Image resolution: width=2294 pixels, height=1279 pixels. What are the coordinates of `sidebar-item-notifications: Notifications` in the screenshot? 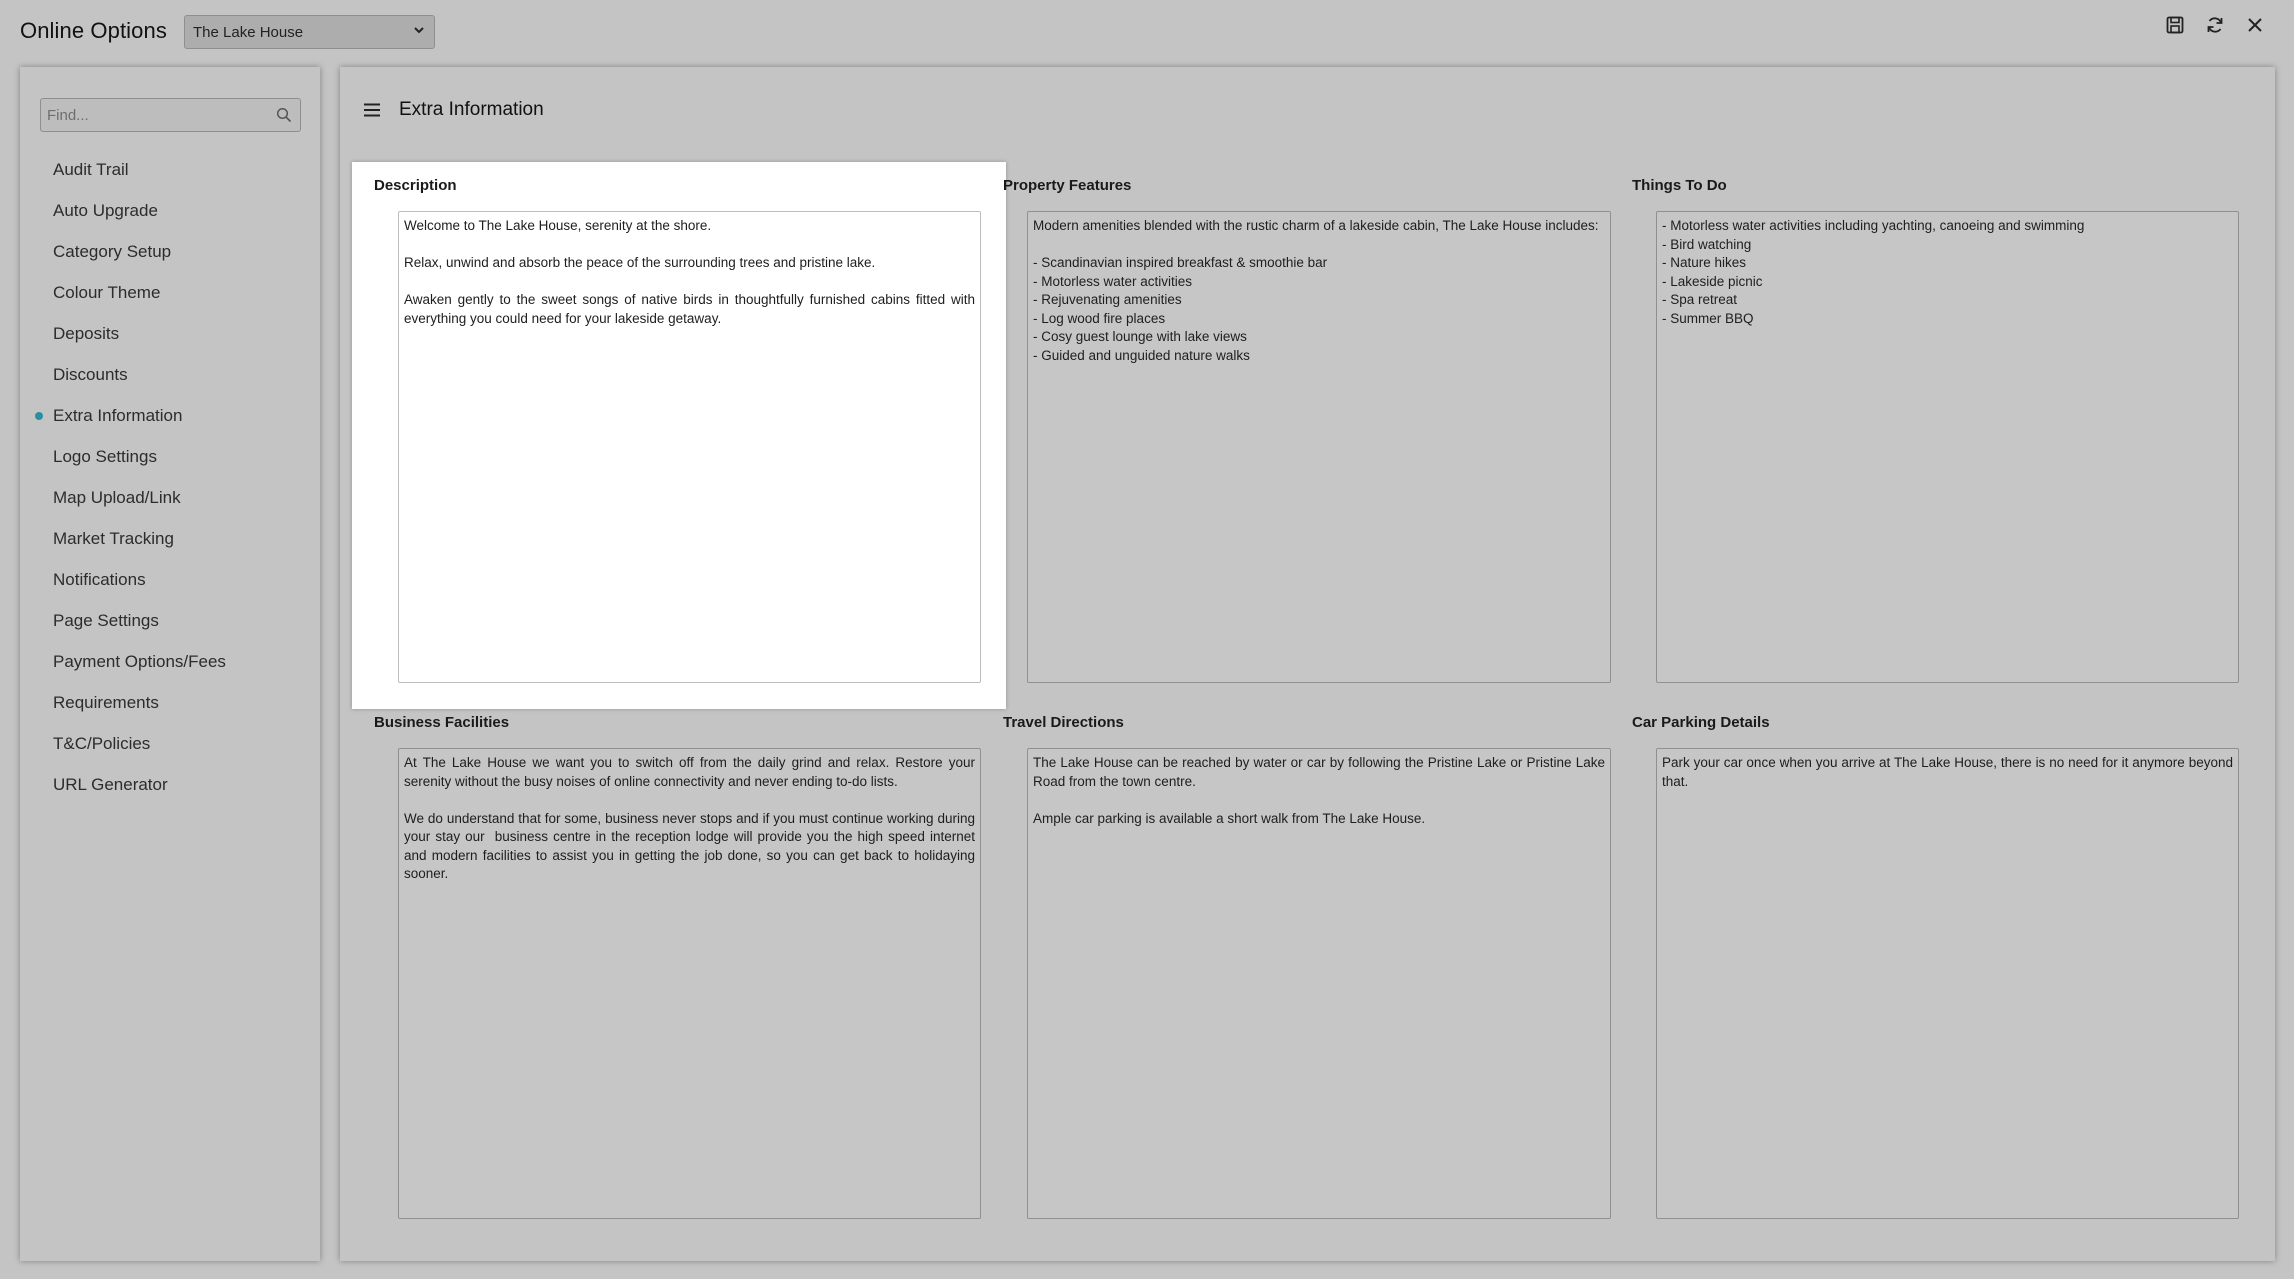 It's located at (170, 579).